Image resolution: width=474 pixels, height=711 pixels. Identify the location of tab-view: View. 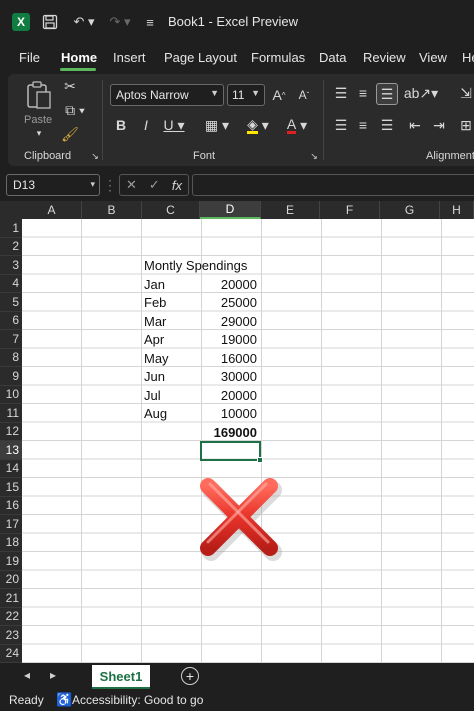
(433, 57).